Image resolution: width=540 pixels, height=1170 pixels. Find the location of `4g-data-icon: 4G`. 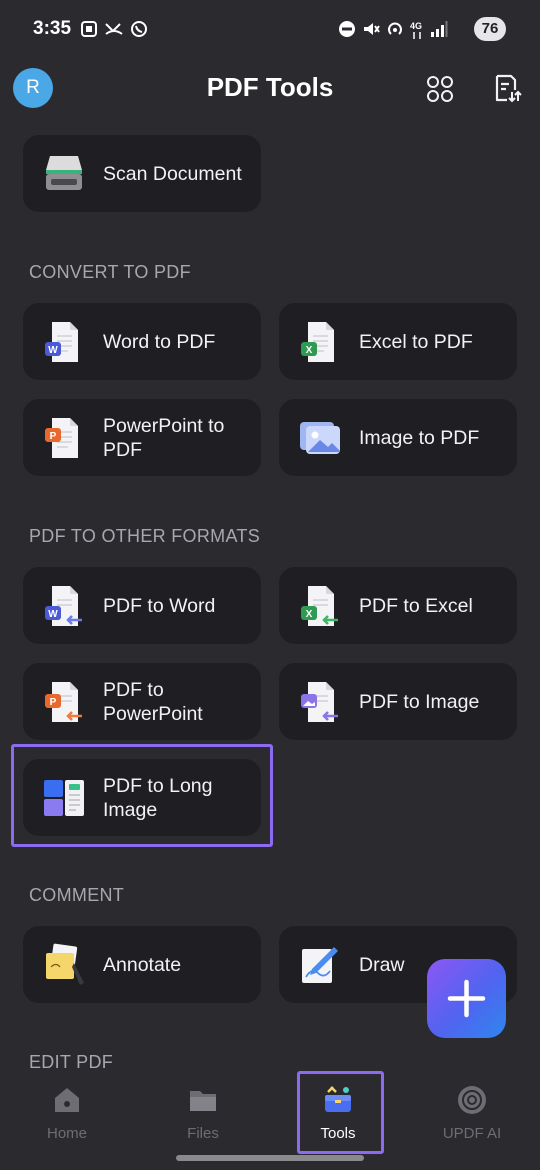

4g-data-icon: 4G is located at coordinates (416, 30).